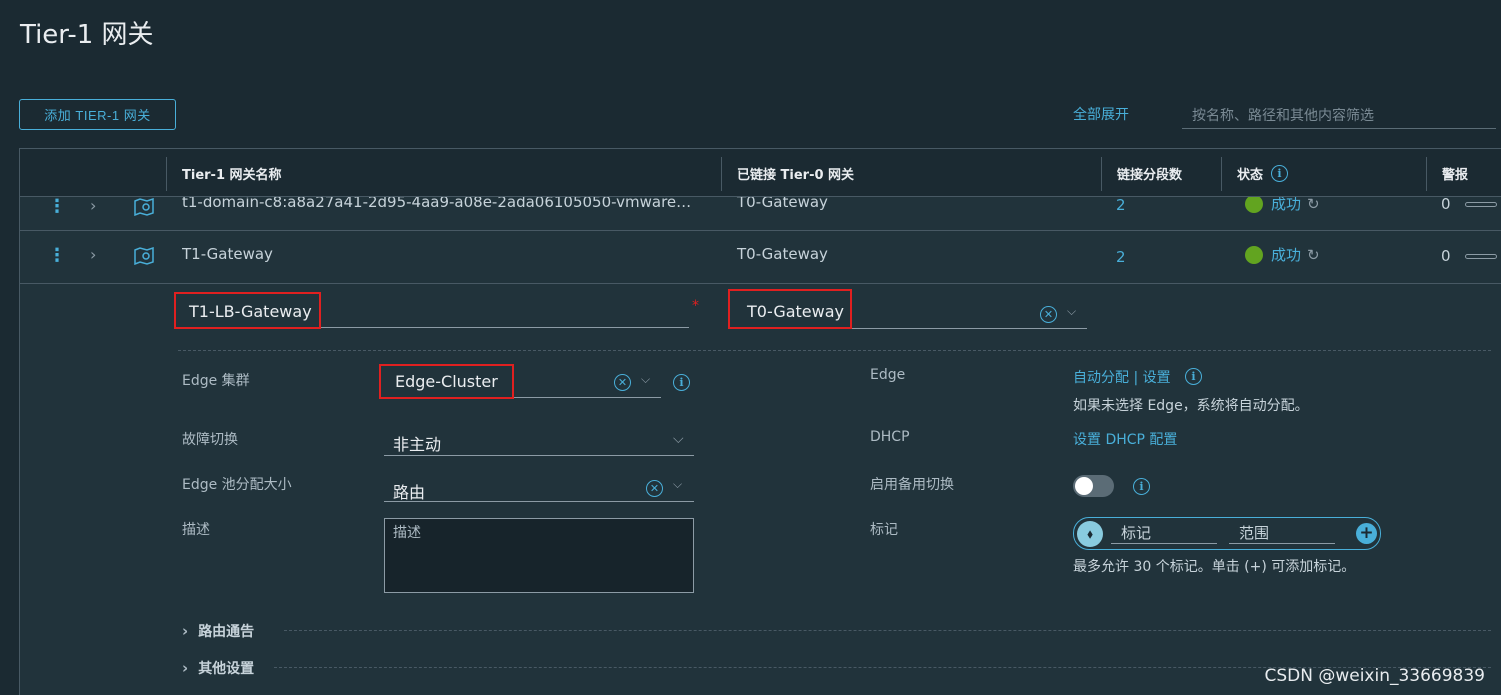  What do you see at coordinates (1374, 676) in the screenshot?
I see `watermark: CSDN @weixin_33669839` at bounding box center [1374, 676].